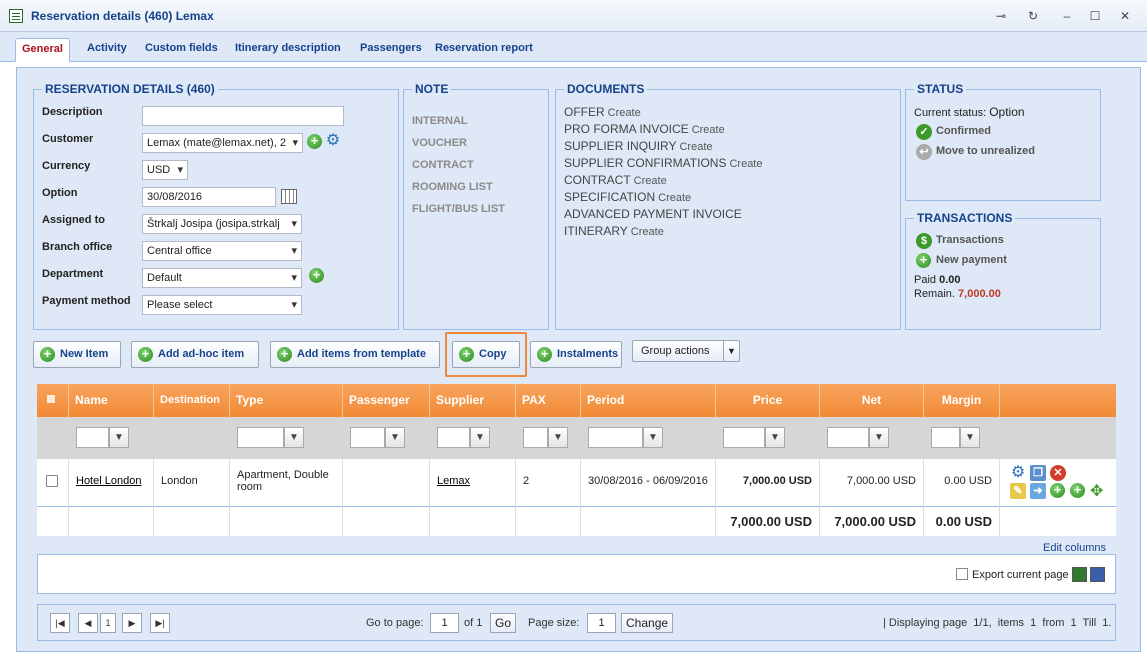 Image resolution: width=1147 pixels, height=652 pixels. What do you see at coordinates (444, 623) in the screenshot?
I see `goto-page-input: 1` at bounding box center [444, 623].